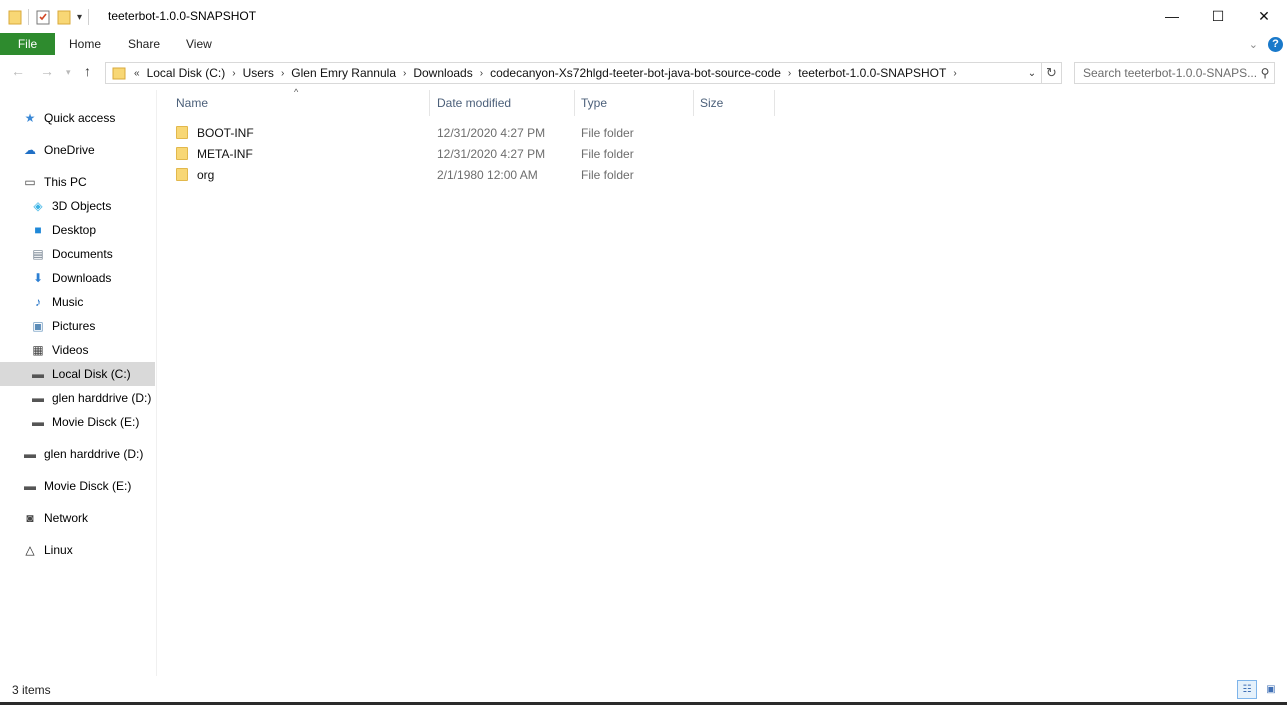  I want to click on breadcrumb-teeterbot: teeterbot-1.0.0-SNAPSHOT, so click(872, 73).